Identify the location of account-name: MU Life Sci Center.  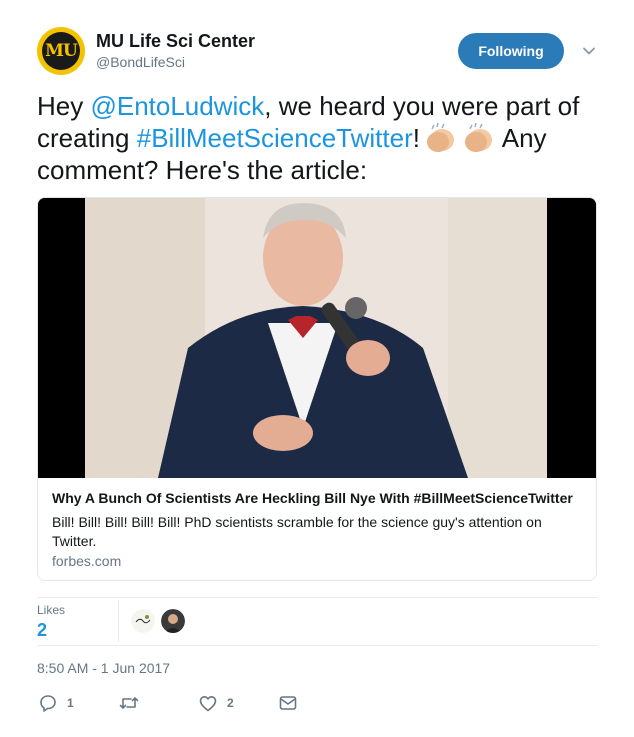
(175, 41).